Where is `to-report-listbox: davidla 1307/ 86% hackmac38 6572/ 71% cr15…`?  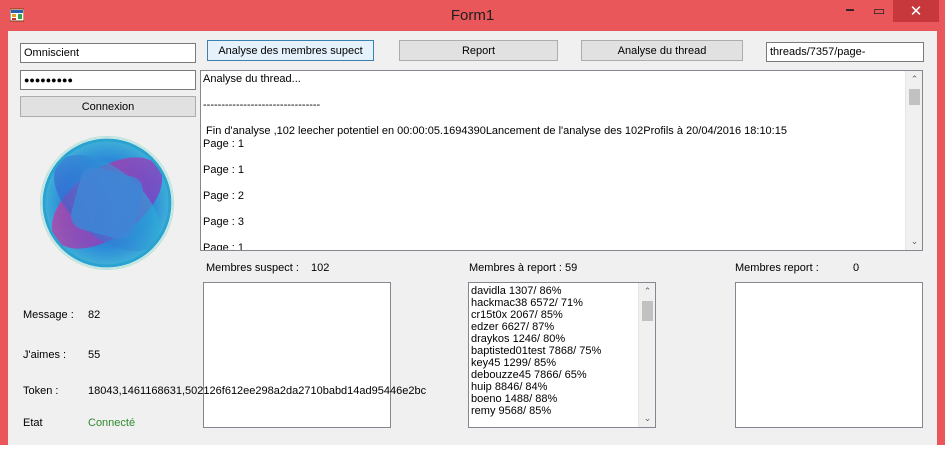
to-report-listbox: davidla 1307/ 86% hackmac38 6572/ 71% cr15… is located at coordinates (562, 355).